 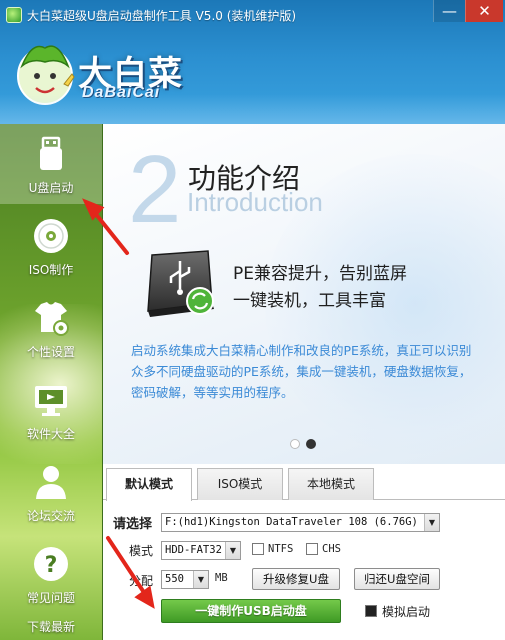 I want to click on mode-select: HDD-FAT32 ▼, so click(x=201, y=550).